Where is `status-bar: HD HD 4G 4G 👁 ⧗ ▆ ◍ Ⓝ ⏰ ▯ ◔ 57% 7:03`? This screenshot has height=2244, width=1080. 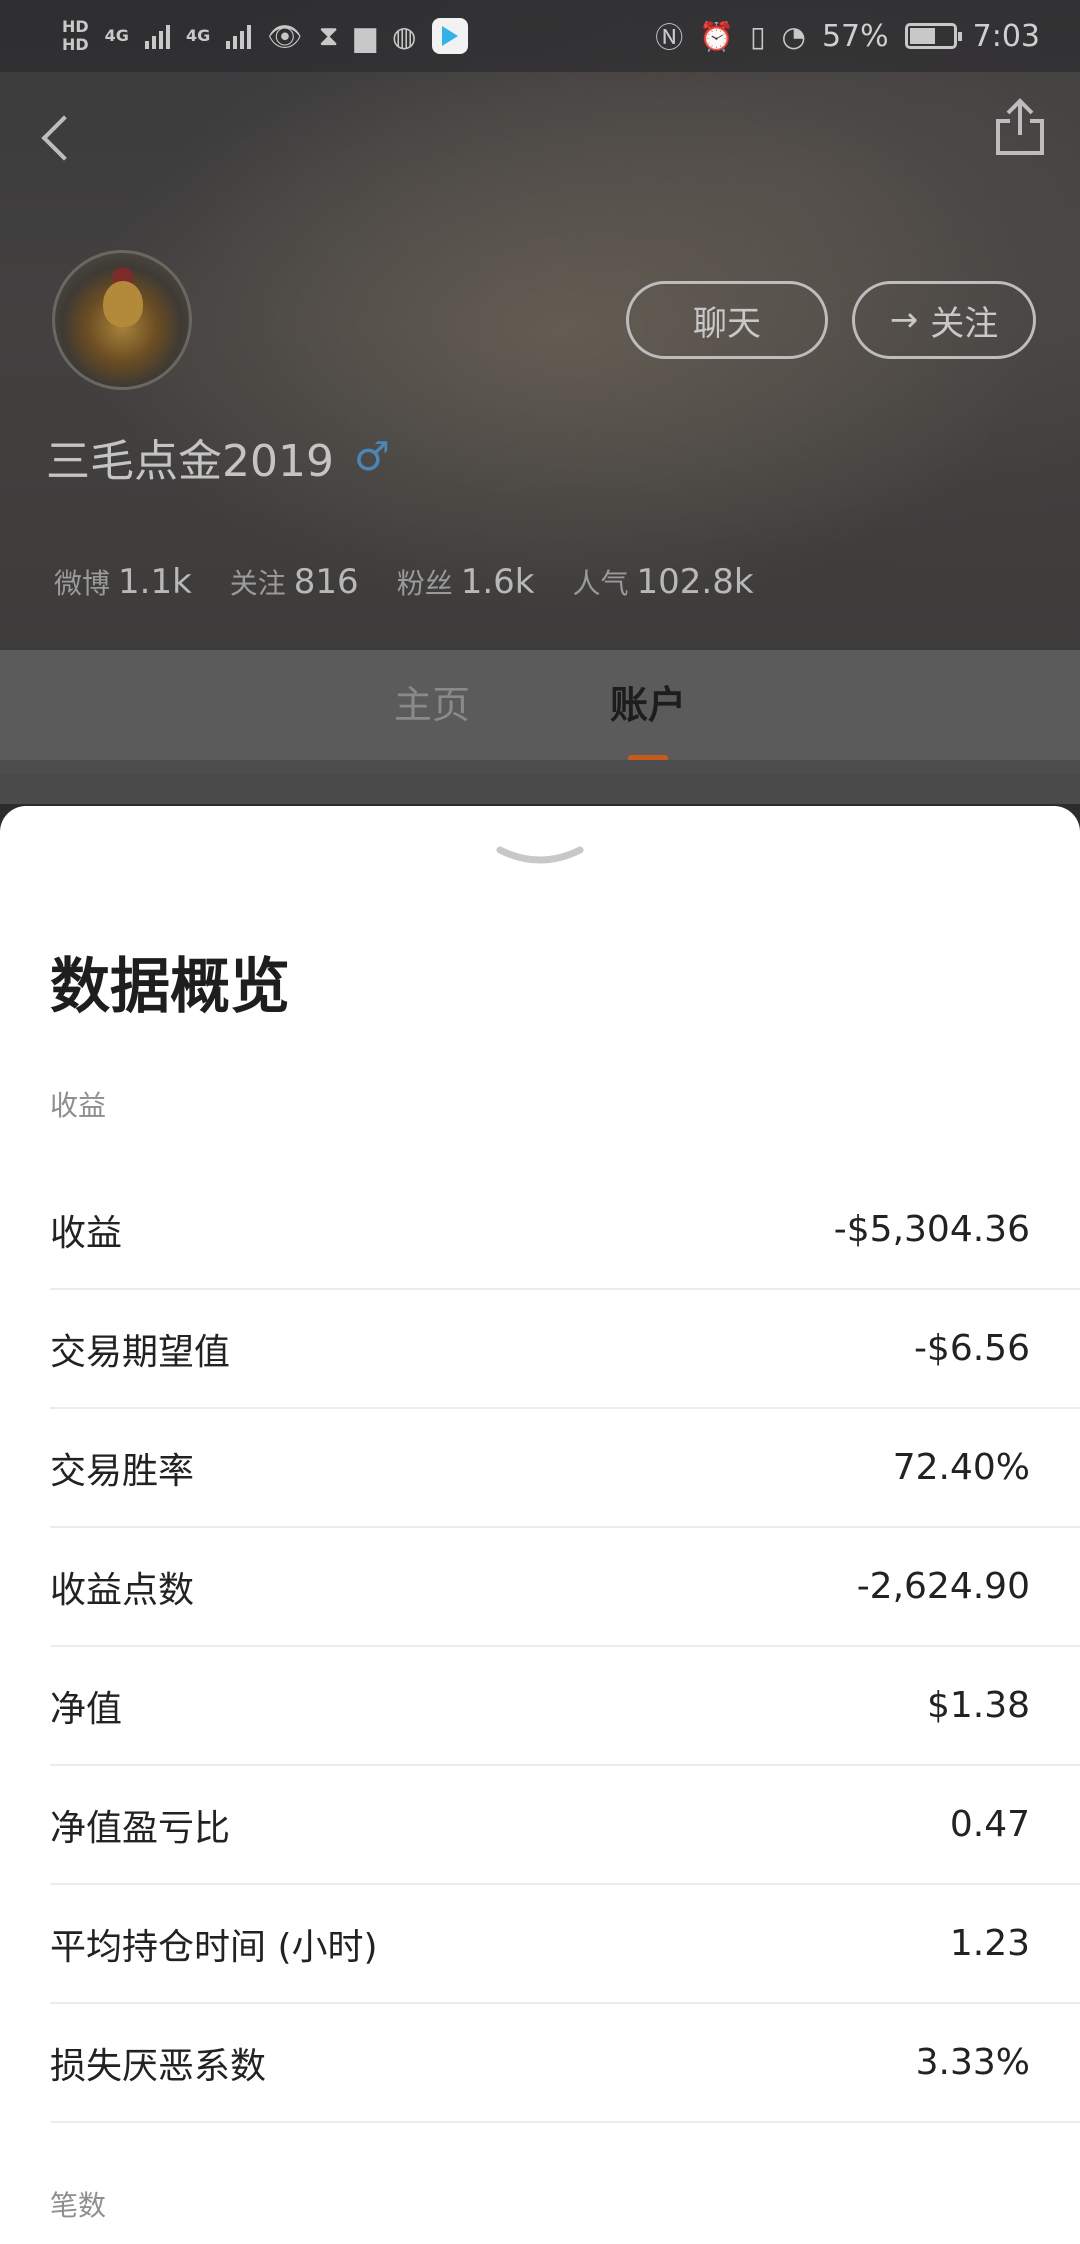
status-bar: HD HD 4G 4G 👁 ⧗ ▆ ◍ Ⓝ ⏰ ▯ ◔ 57% 7:03 is located at coordinates (540, 36).